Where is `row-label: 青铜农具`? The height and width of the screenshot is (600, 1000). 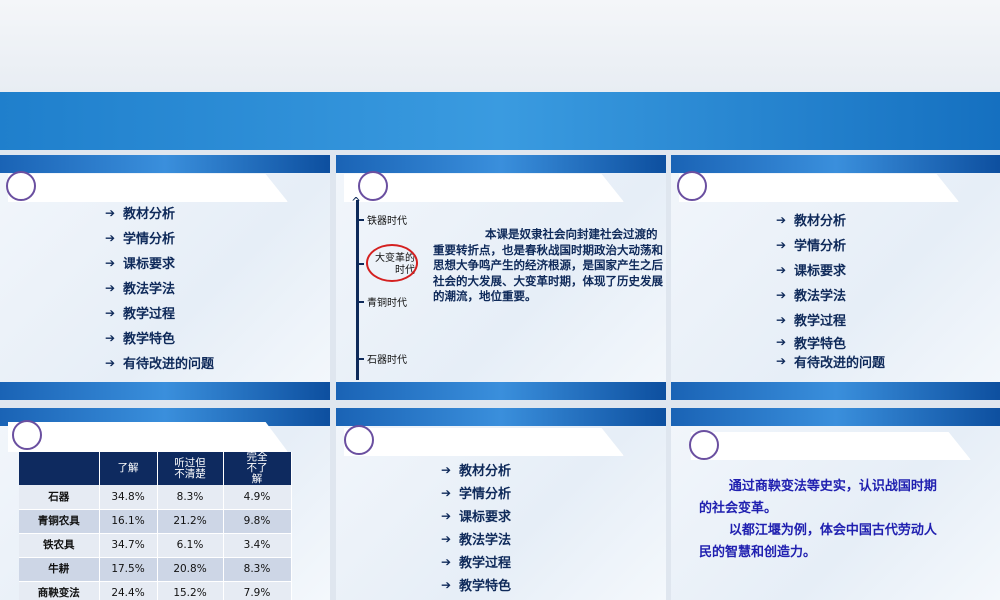 row-label: 青铜农具 is located at coordinates (59, 521).